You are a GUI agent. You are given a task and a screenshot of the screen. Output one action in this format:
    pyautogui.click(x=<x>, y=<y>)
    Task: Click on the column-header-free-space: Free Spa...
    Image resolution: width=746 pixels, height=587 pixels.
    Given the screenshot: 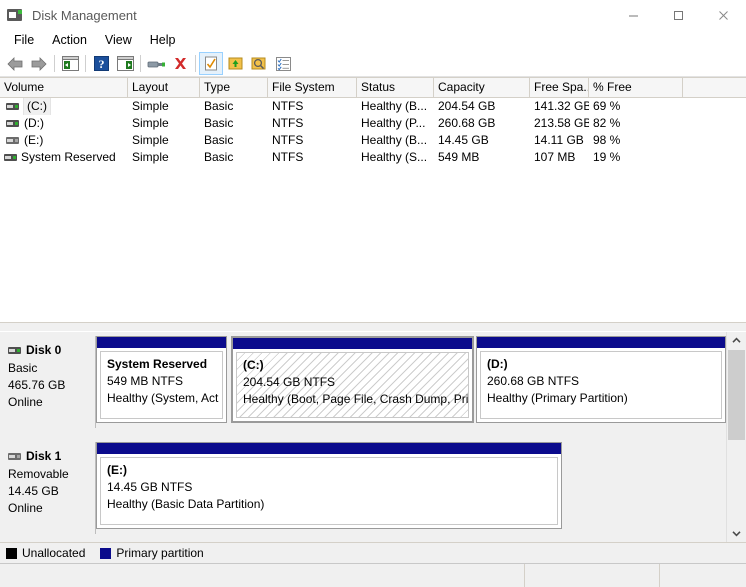 What is the action you would take?
    pyautogui.click(x=559, y=87)
    